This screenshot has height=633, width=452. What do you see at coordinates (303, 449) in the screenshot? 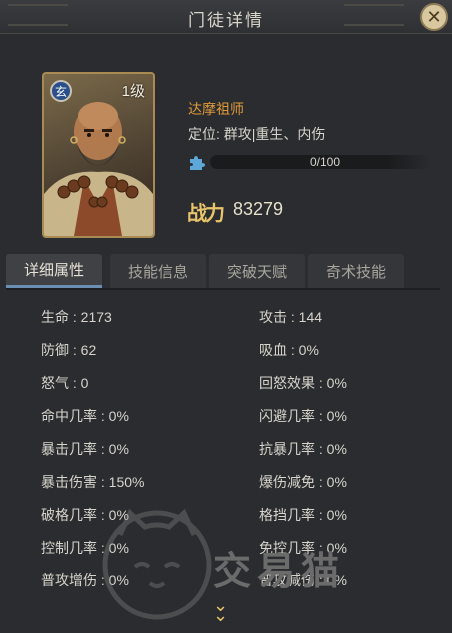
I see `stat-crit-resist: 抗暴几率 : 0%` at bounding box center [303, 449].